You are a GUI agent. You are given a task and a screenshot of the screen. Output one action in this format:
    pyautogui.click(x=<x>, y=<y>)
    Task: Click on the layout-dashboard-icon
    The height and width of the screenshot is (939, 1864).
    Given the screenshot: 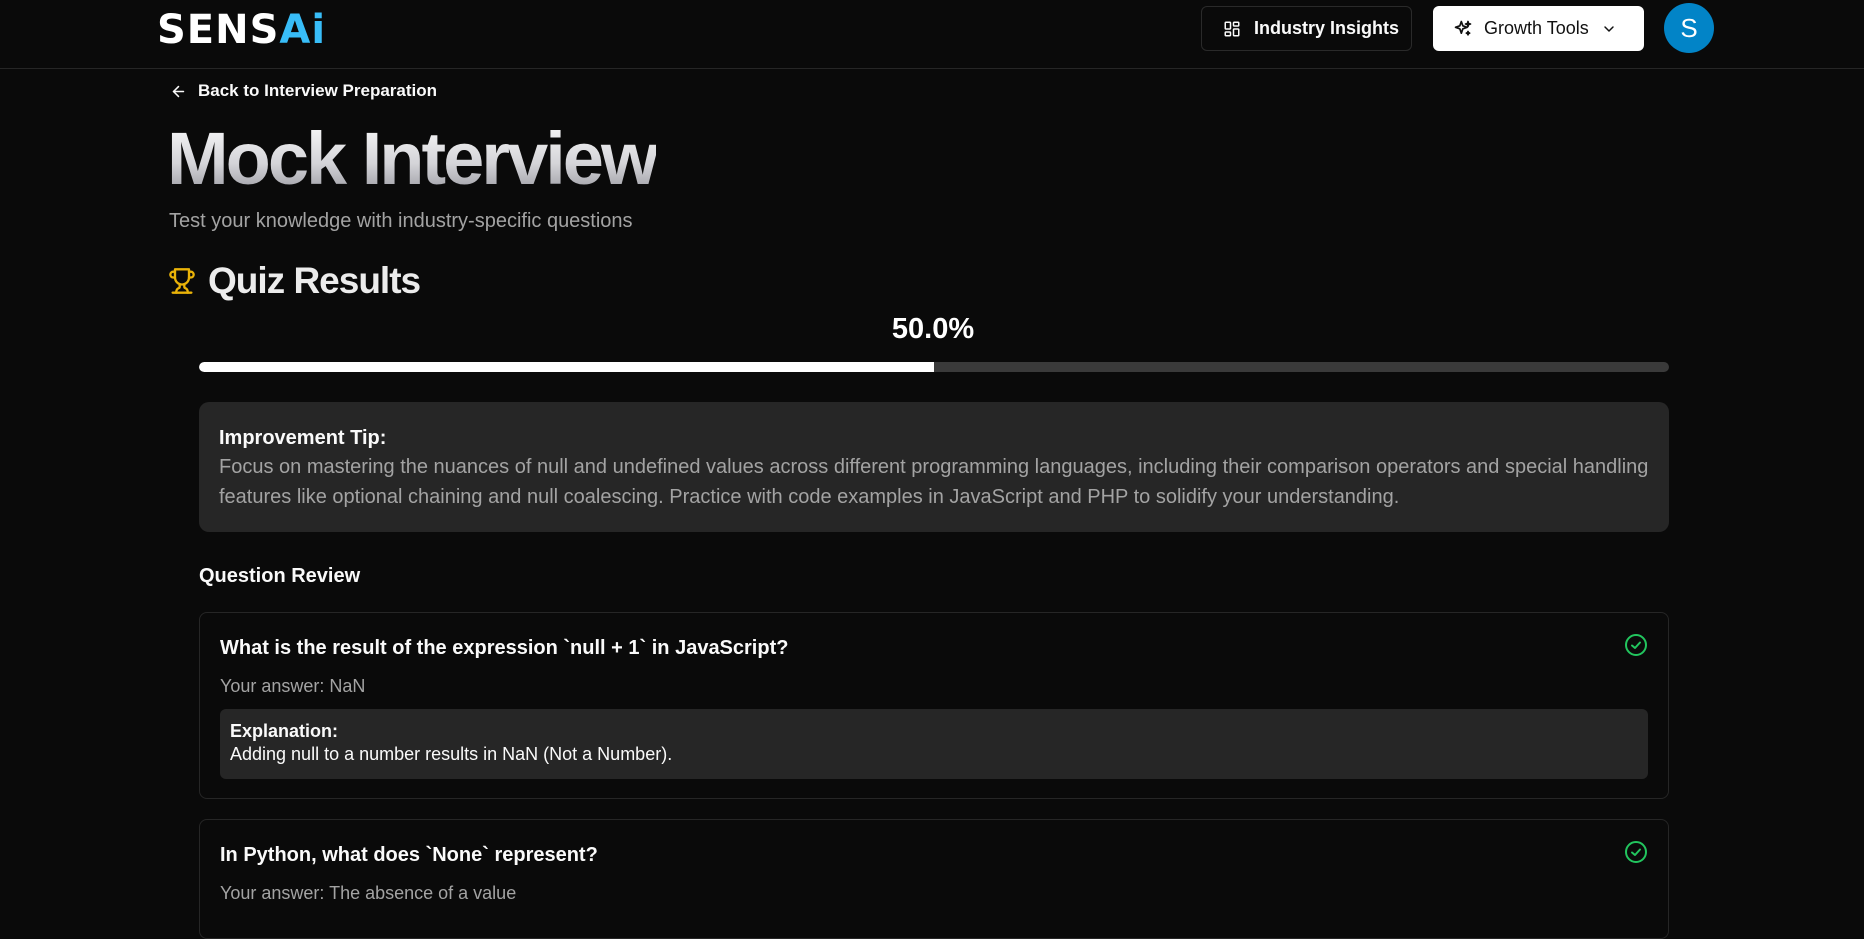 What is the action you would take?
    pyautogui.click(x=1238, y=29)
    